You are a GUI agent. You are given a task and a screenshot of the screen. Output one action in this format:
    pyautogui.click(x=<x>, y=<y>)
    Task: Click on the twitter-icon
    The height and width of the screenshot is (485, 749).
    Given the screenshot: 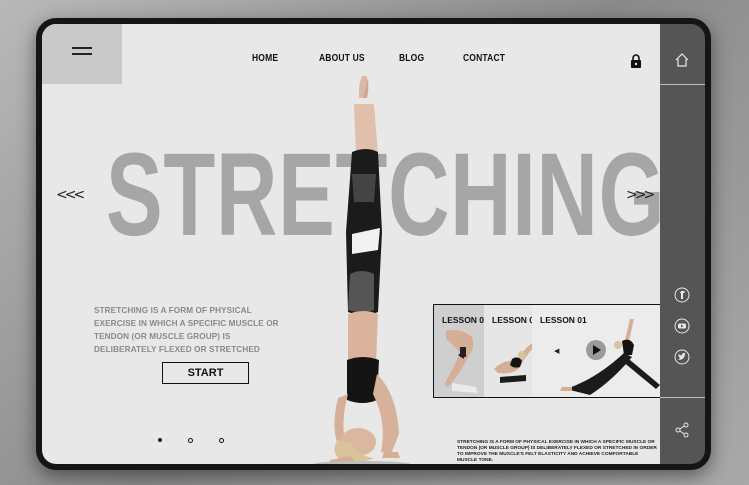 What is the action you would take?
    pyautogui.click(x=682, y=357)
    